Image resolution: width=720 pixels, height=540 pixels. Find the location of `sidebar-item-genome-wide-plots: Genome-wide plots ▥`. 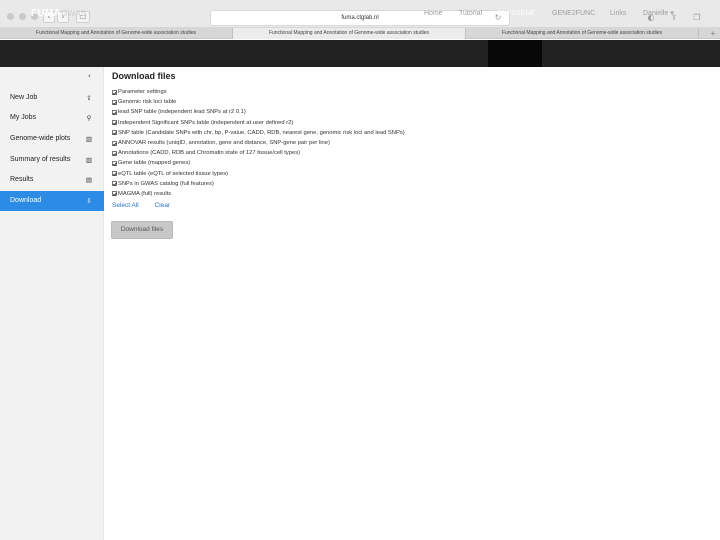

sidebar-item-genome-wide-plots: Genome-wide plots ▥ is located at coordinates (52, 139).